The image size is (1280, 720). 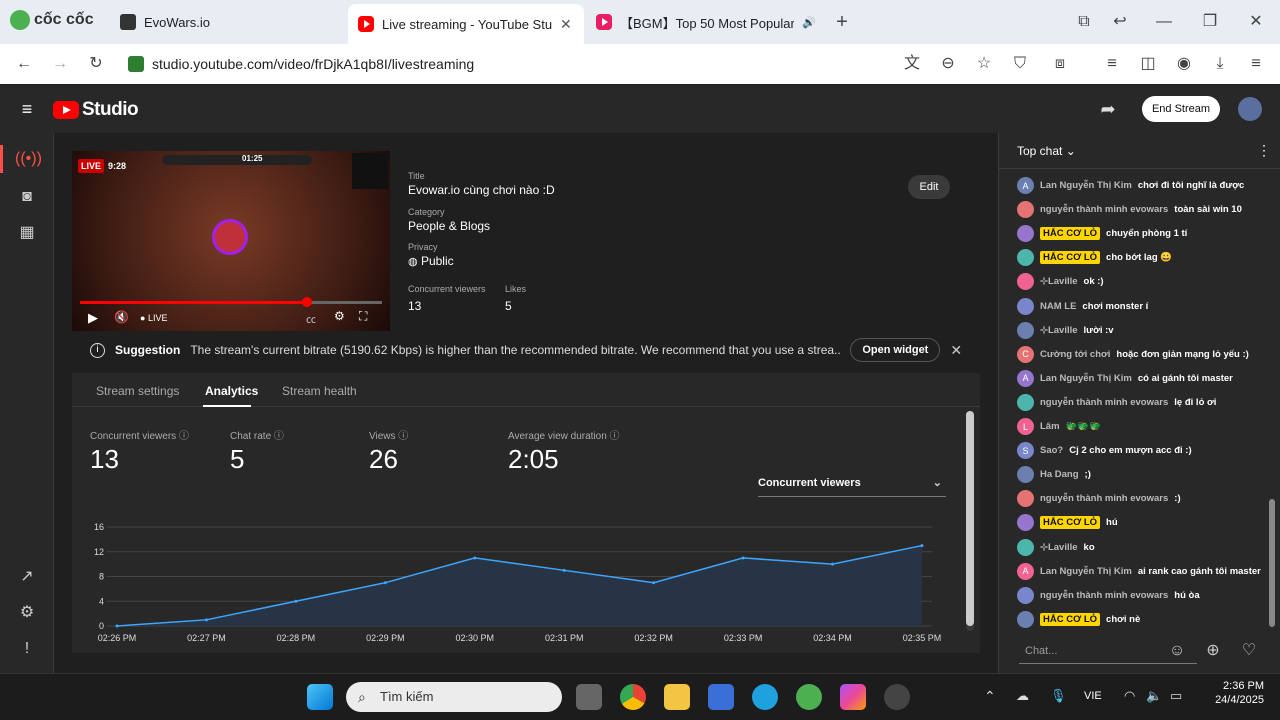 What do you see at coordinates (1025, 451) in the screenshot?
I see `chat-avatar: S` at bounding box center [1025, 451].